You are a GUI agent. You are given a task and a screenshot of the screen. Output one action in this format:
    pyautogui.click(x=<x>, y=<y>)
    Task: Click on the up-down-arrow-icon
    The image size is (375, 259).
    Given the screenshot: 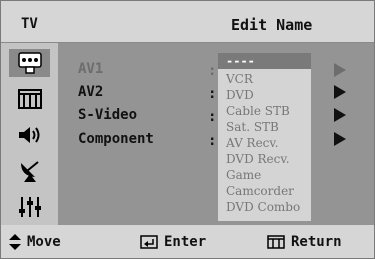 What is the action you would take?
    pyautogui.click(x=15, y=242)
    